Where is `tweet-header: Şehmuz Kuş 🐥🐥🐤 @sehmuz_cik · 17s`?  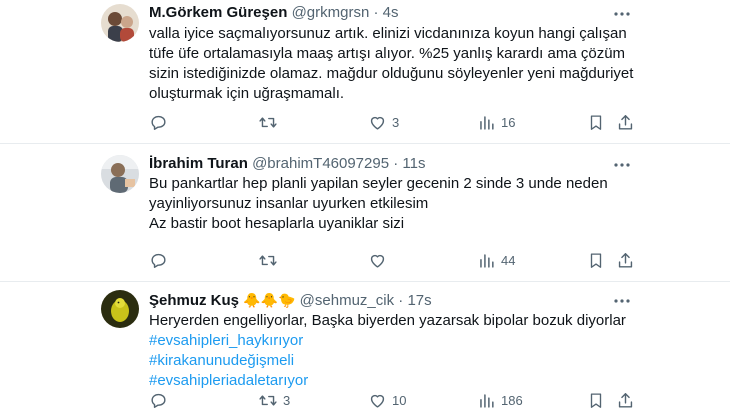 tweet-header: Şehmuz Kuş 🐥🐥🐤 @sehmuz_cik · 17s is located at coordinates (290, 300).